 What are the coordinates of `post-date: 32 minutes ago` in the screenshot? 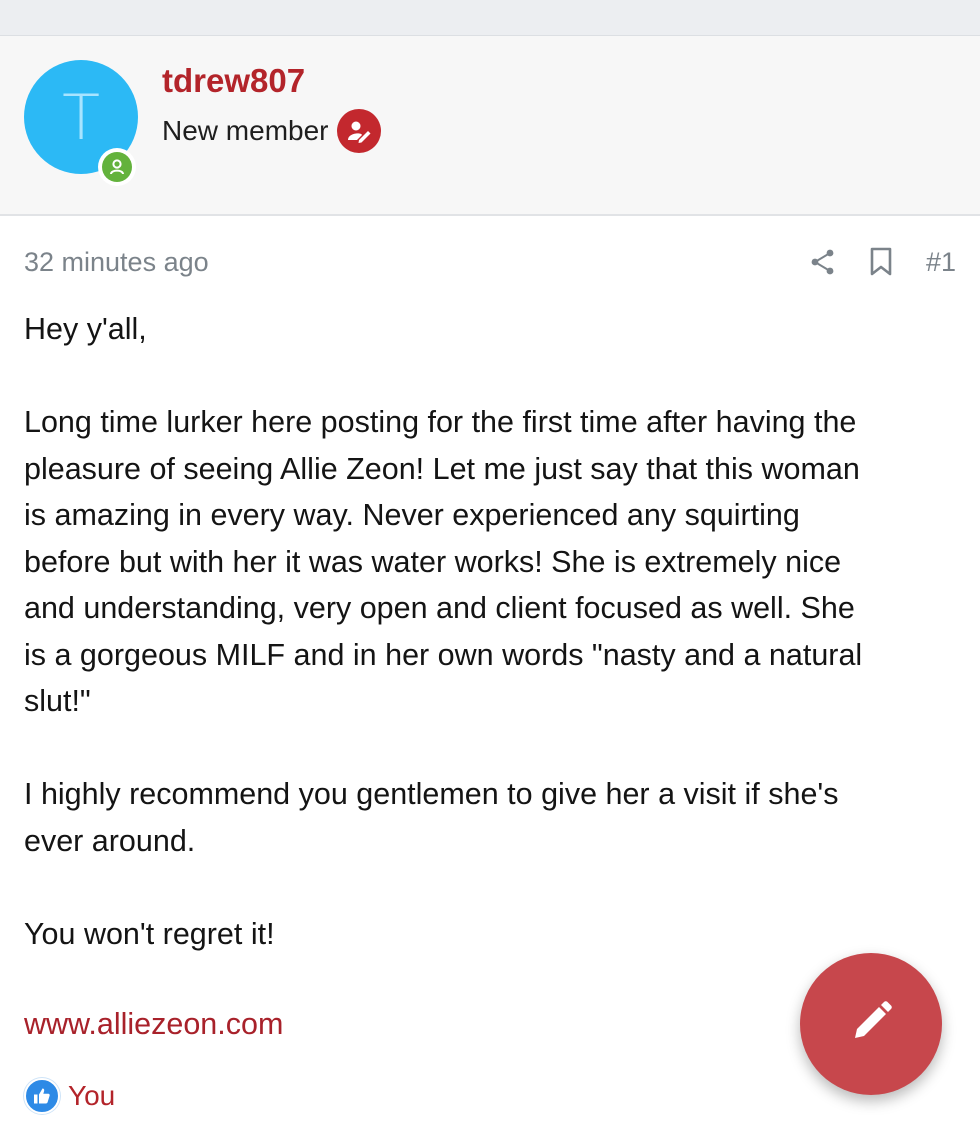 It's located at (116, 262).